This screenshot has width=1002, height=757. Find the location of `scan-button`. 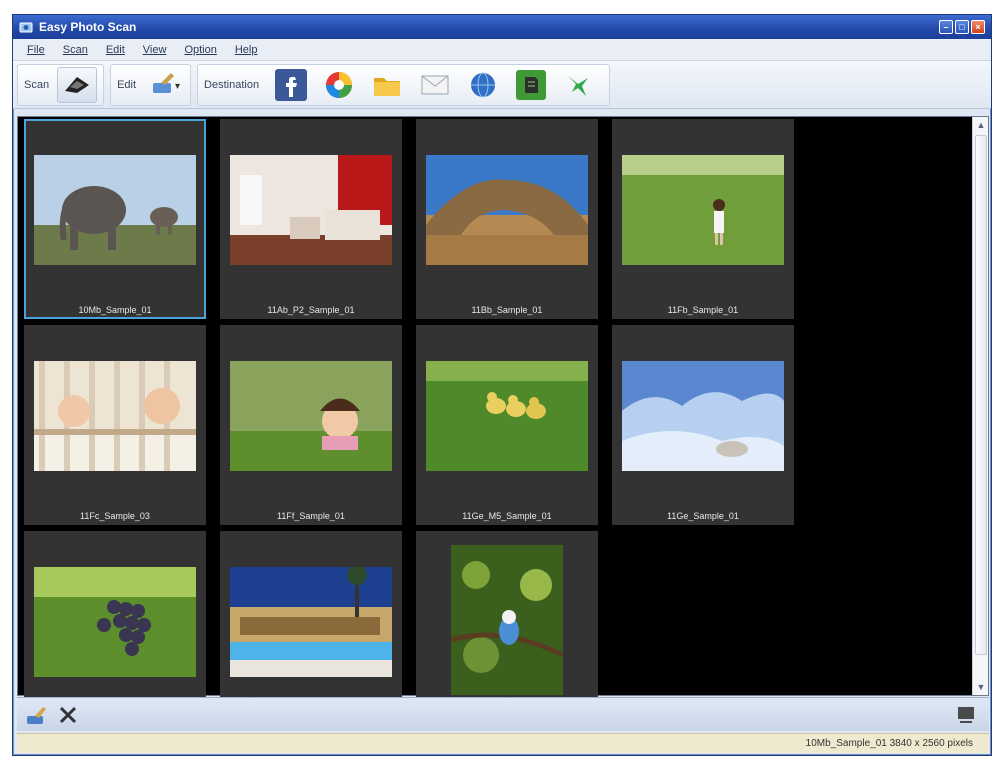

scan-button is located at coordinates (77, 84).